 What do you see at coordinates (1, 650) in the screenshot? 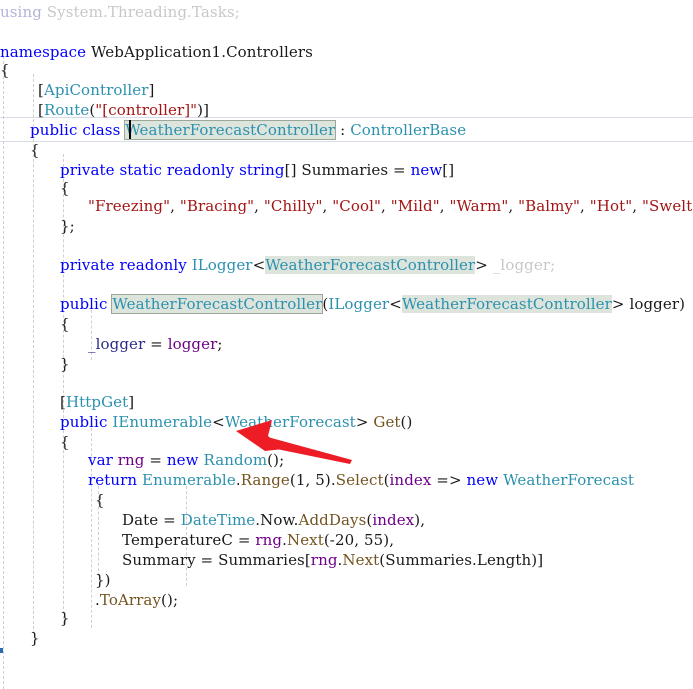
I see `unsaved-change-marker` at bounding box center [1, 650].